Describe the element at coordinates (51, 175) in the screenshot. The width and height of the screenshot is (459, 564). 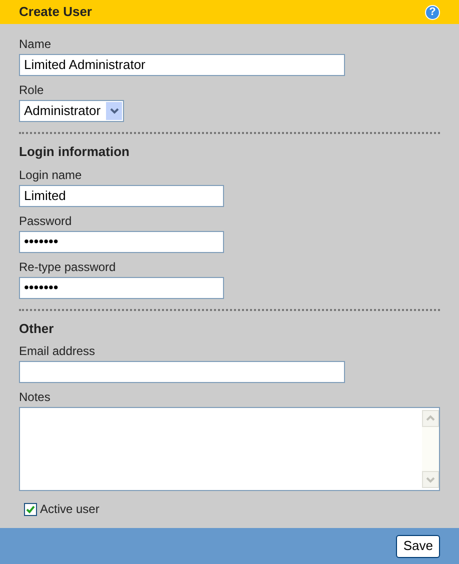
I see `field-label: Login name` at that location.